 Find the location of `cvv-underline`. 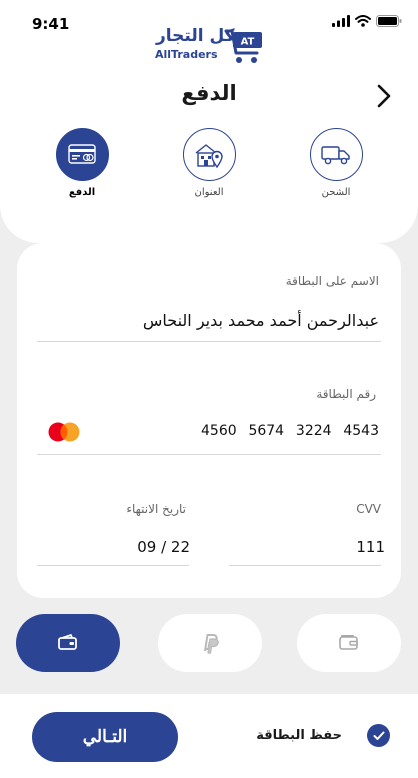

cvv-underline is located at coordinates (305, 565).